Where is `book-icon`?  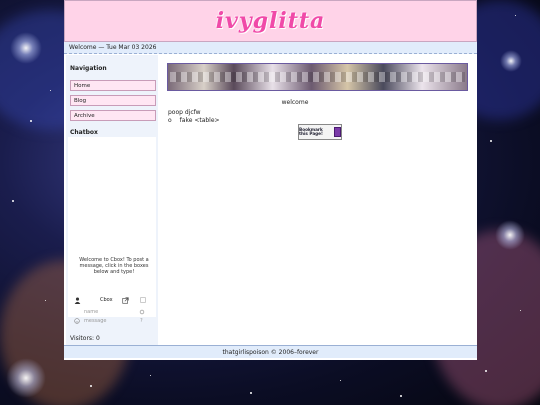 book-icon is located at coordinates (337, 132).